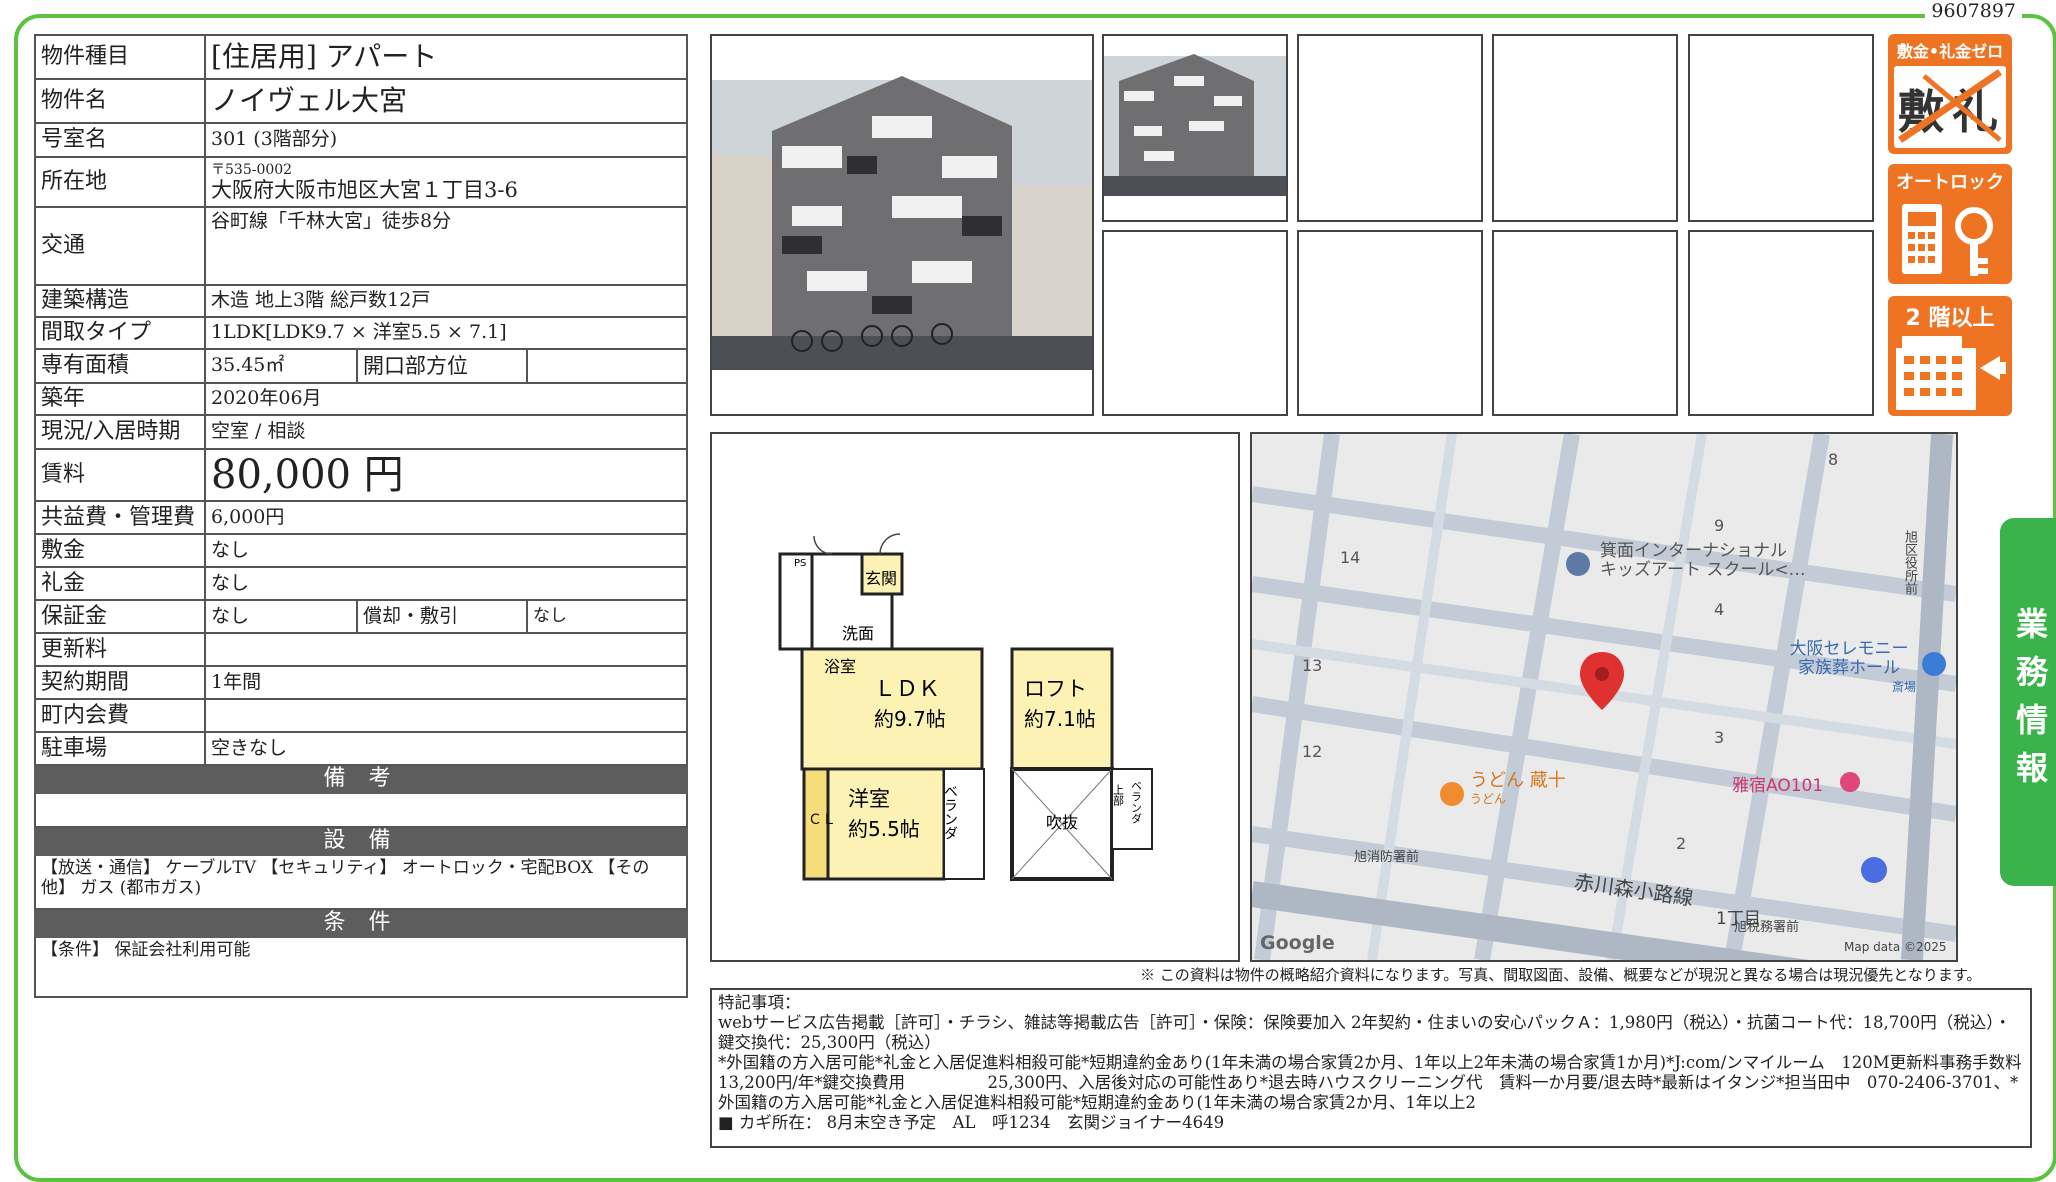  What do you see at coordinates (1951, 373) in the screenshot?
I see `apartment-building-icon` at bounding box center [1951, 373].